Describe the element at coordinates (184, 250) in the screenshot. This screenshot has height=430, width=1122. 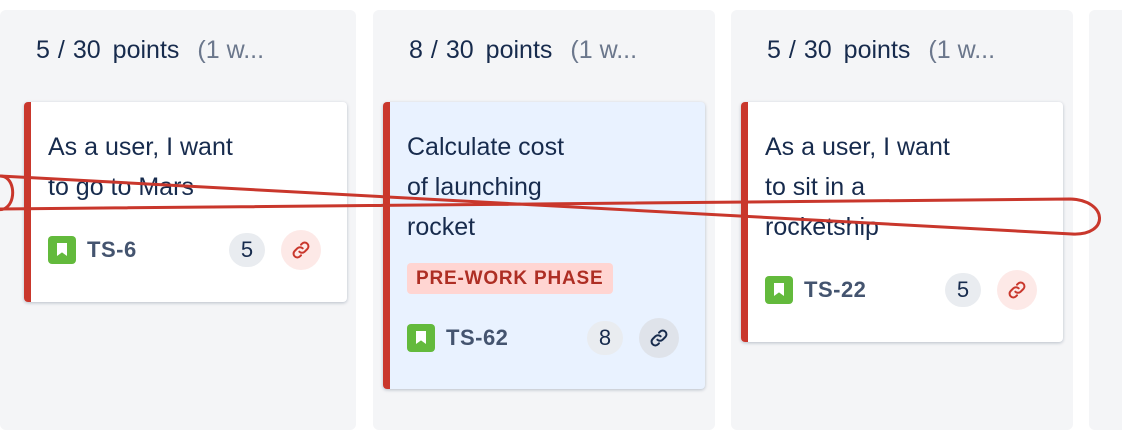
I see `card-footer: TS-6 5` at that location.